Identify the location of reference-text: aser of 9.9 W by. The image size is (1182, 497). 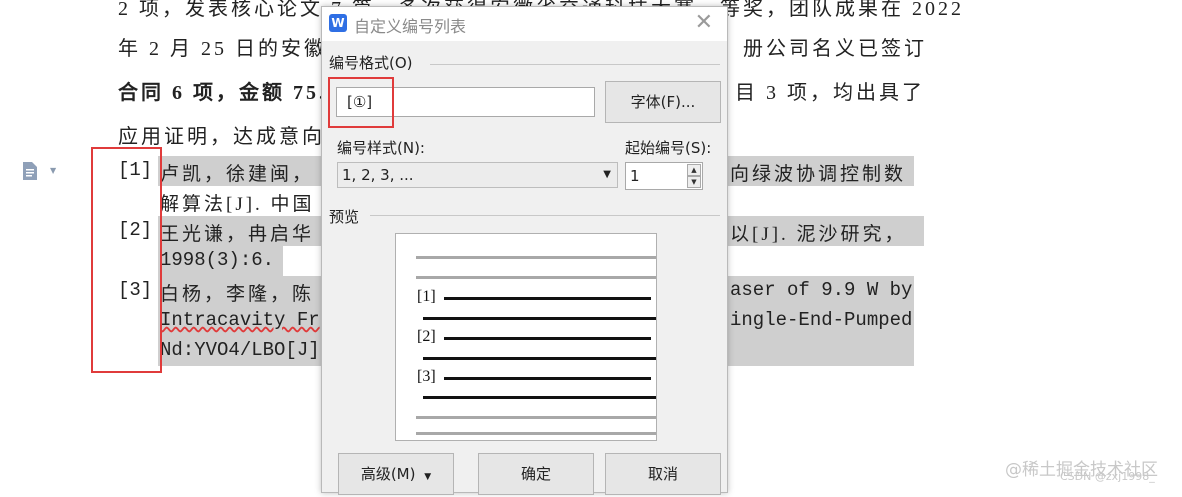
(821, 290).